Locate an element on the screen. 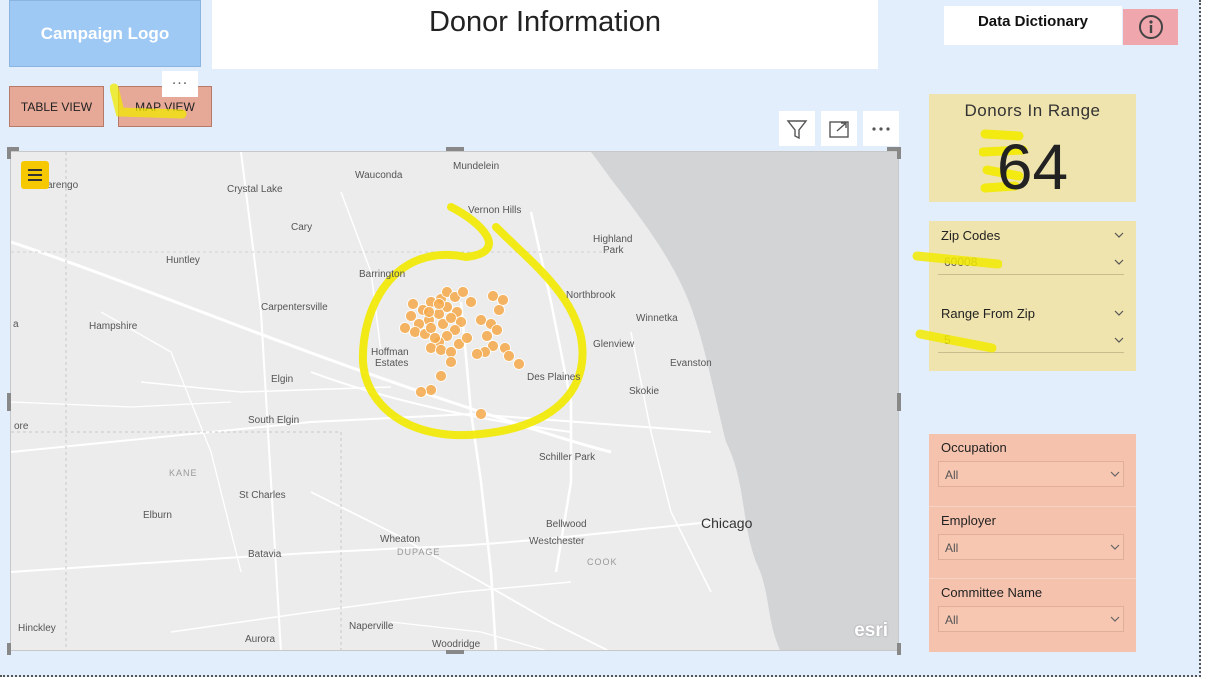 This screenshot has height=681, width=1207. data-dictionary-button: Data Dictionary is located at coordinates (1033, 25).